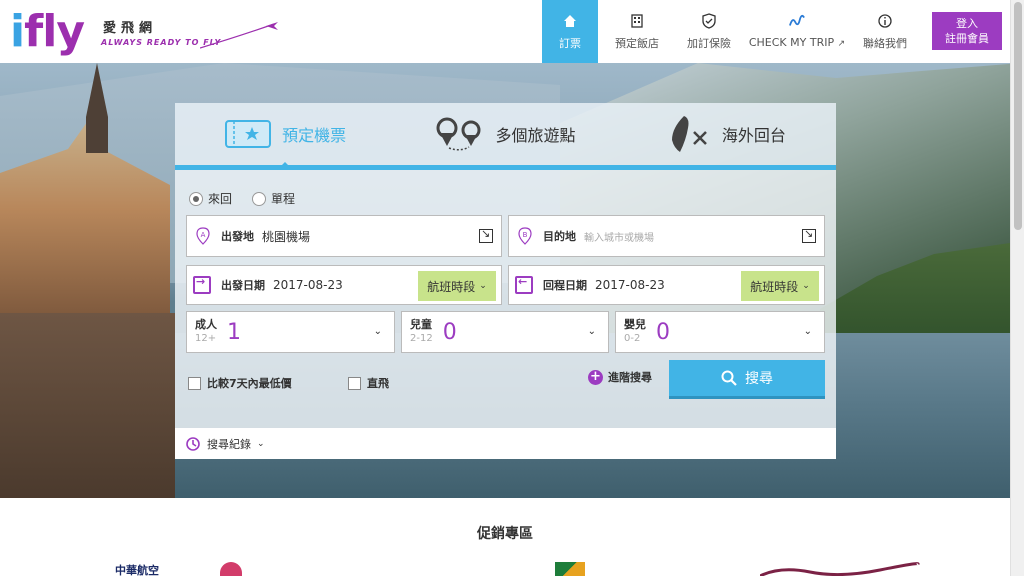  I want to click on compare-7days-checkbox: 比較7天內最低價, so click(240, 383).